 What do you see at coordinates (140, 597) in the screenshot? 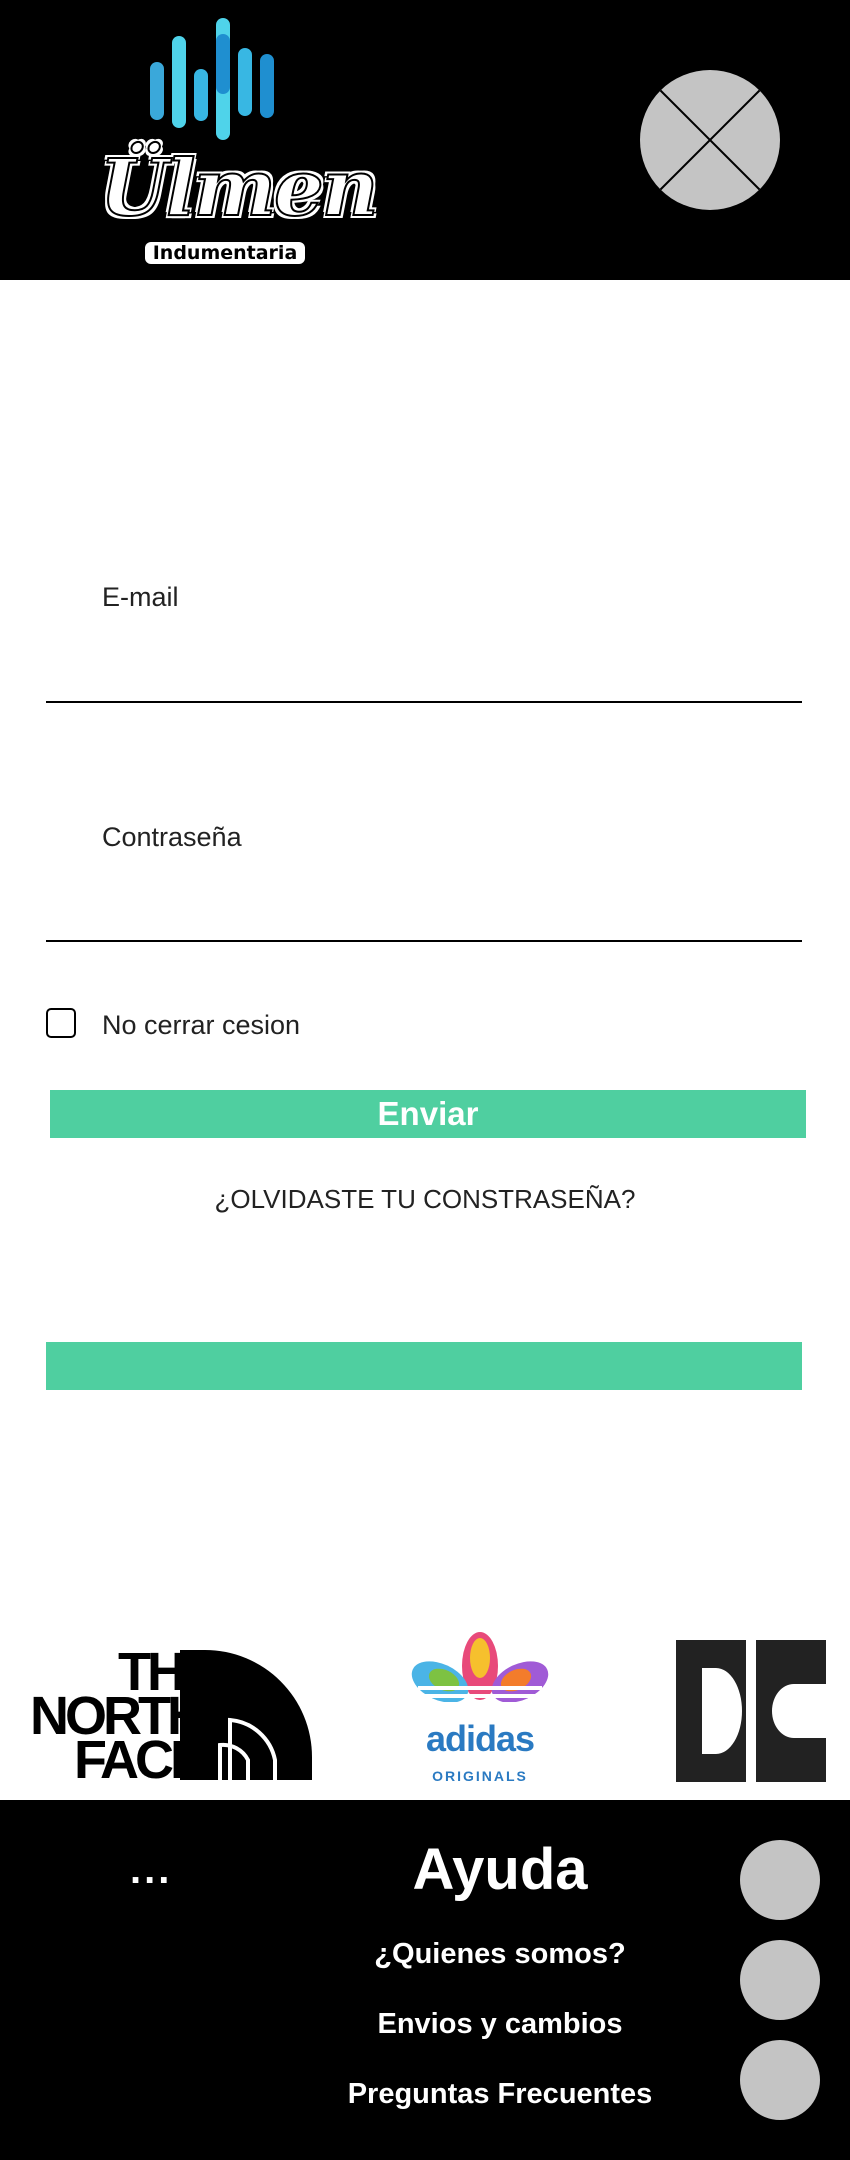
I see `email-label: E-mail` at bounding box center [140, 597].